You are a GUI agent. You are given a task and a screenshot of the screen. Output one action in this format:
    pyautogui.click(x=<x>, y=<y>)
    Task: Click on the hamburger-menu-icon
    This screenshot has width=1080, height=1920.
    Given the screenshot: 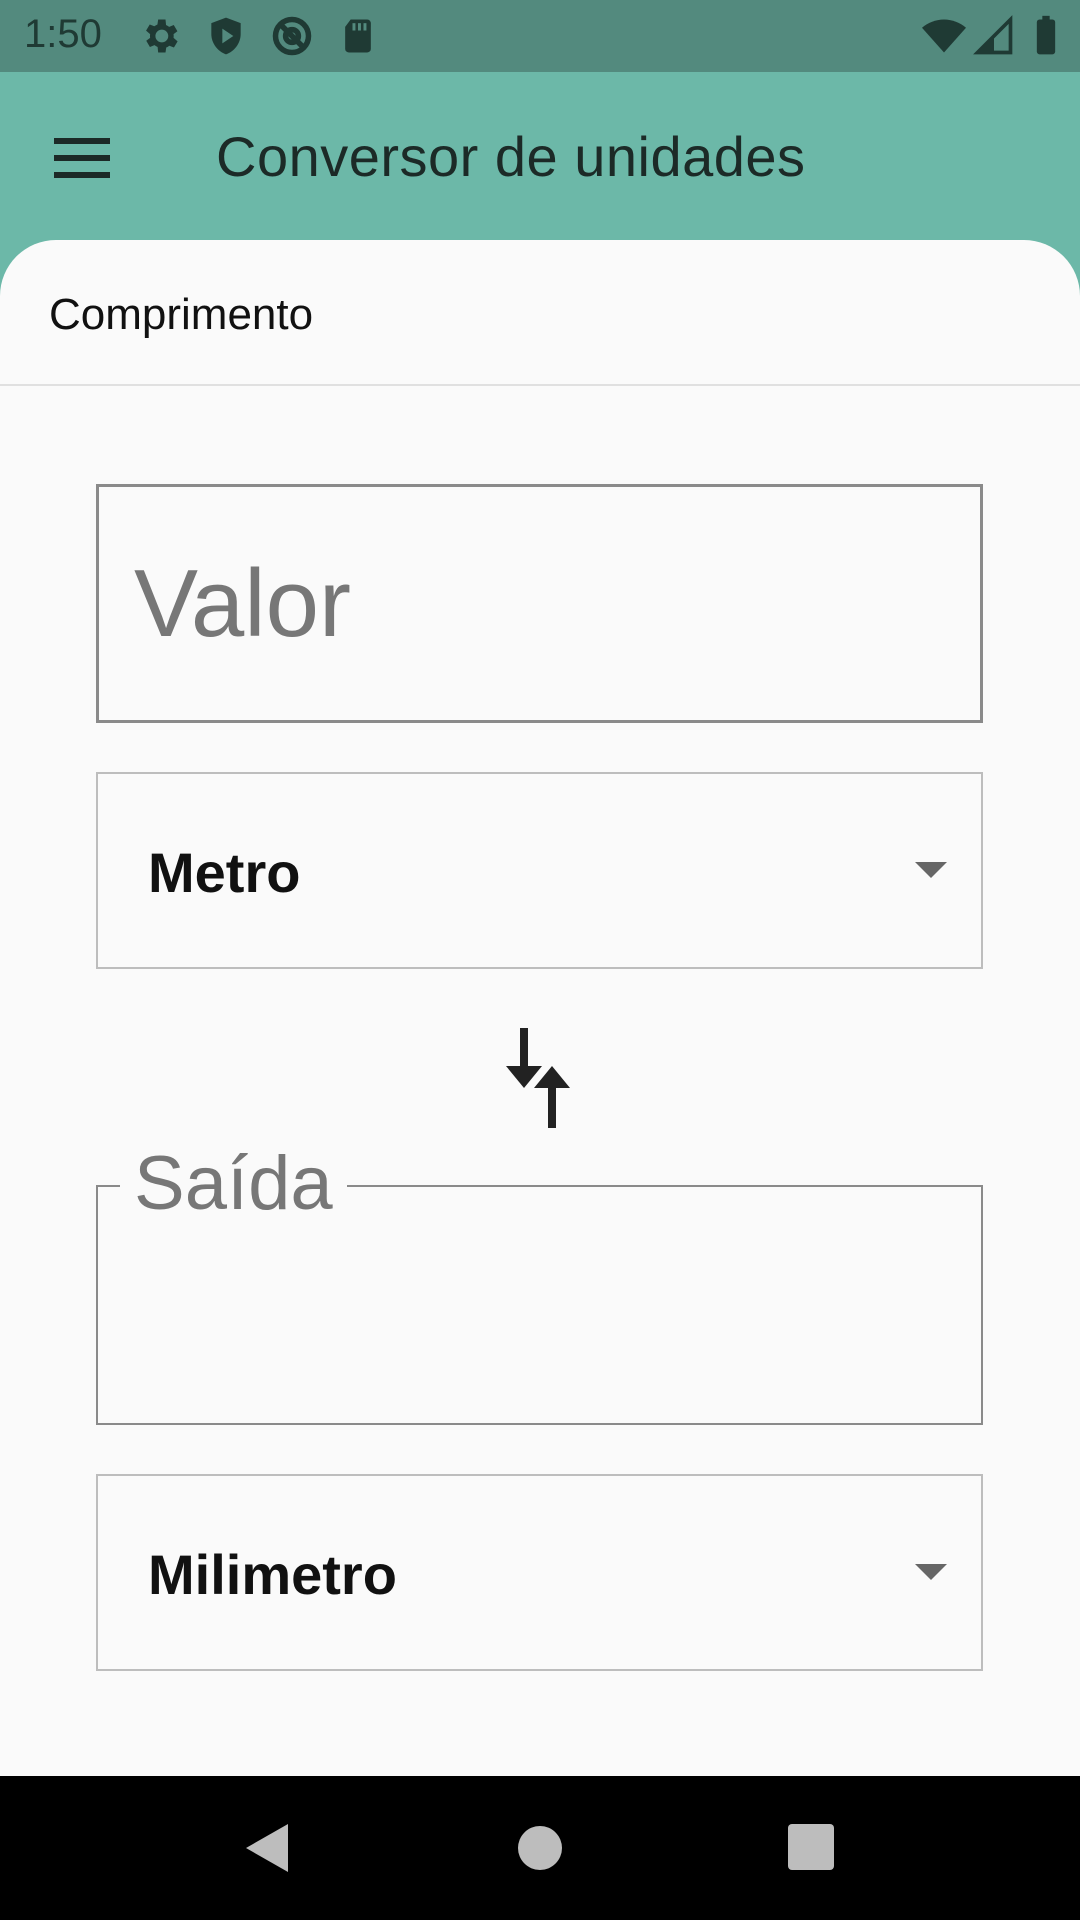 What is the action you would take?
    pyautogui.click(x=82, y=158)
    